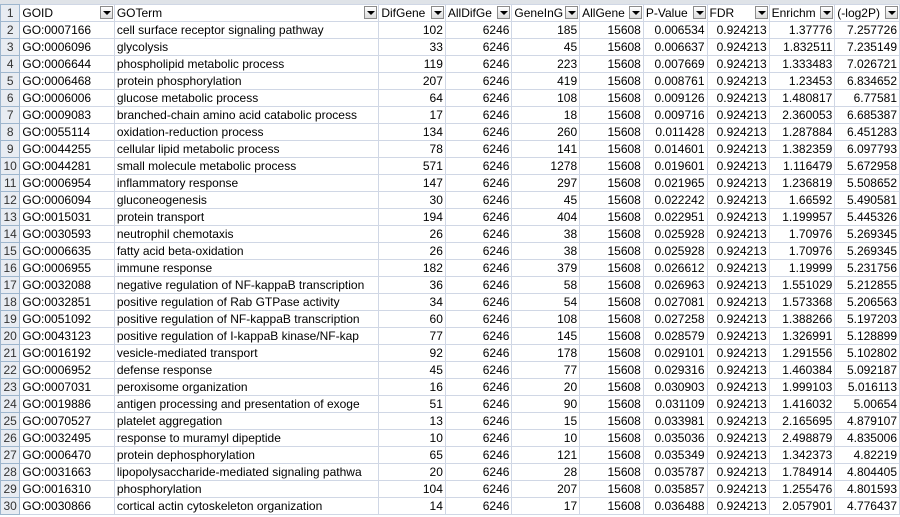  Describe the element at coordinates (246, 234) in the screenshot. I see `cell-goterm: neutrophil chemotaxis` at that location.